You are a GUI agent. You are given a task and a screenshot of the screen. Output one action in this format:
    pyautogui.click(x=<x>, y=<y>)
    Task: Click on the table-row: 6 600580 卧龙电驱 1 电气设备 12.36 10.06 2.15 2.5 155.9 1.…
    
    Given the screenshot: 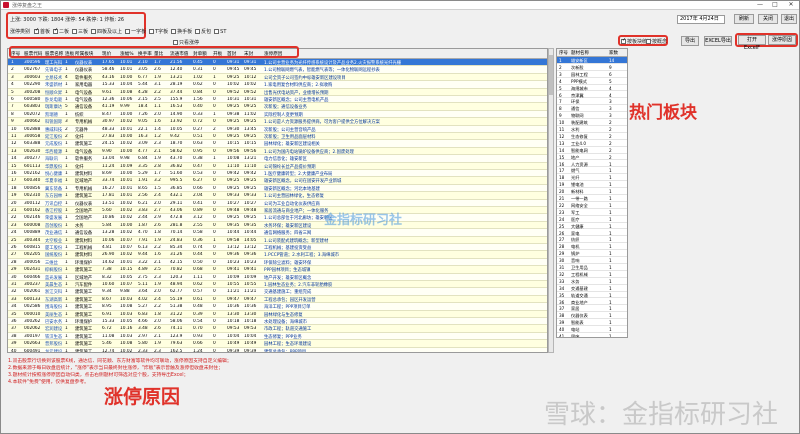 What is the action you would take?
    pyautogui.click(x=277, y=100)
    